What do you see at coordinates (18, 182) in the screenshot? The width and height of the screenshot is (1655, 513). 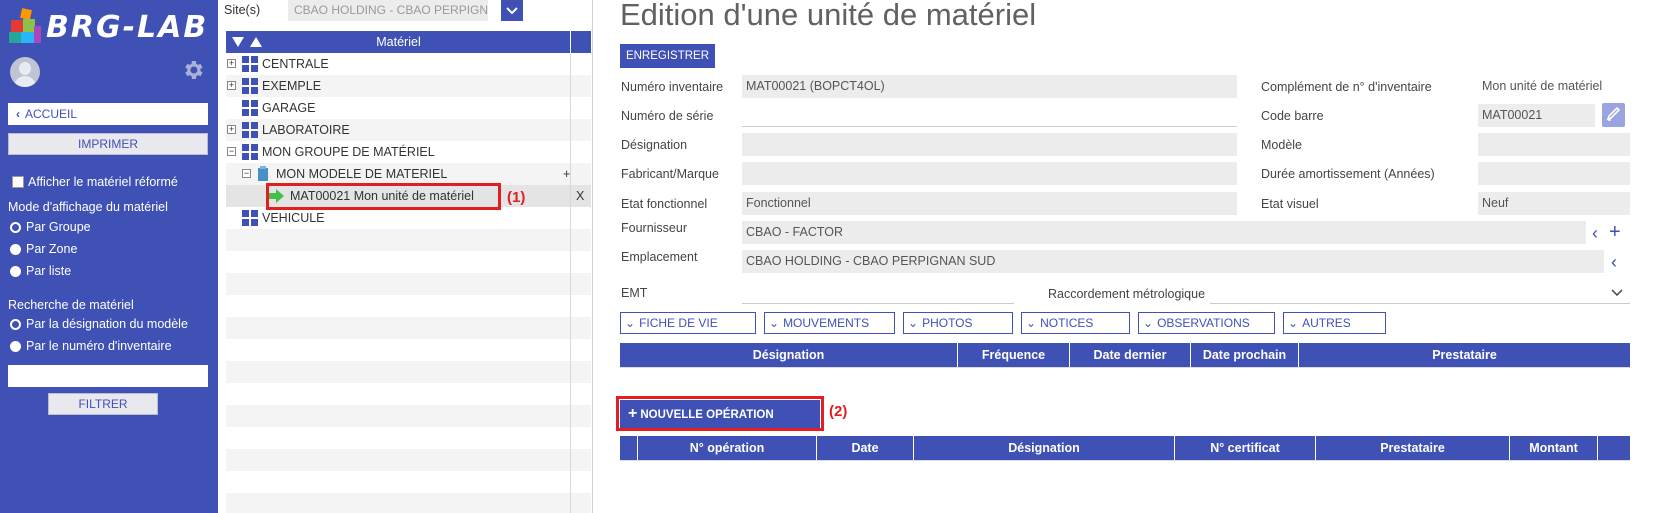 I see `checkbox-box` at bounding box center [18, 182].